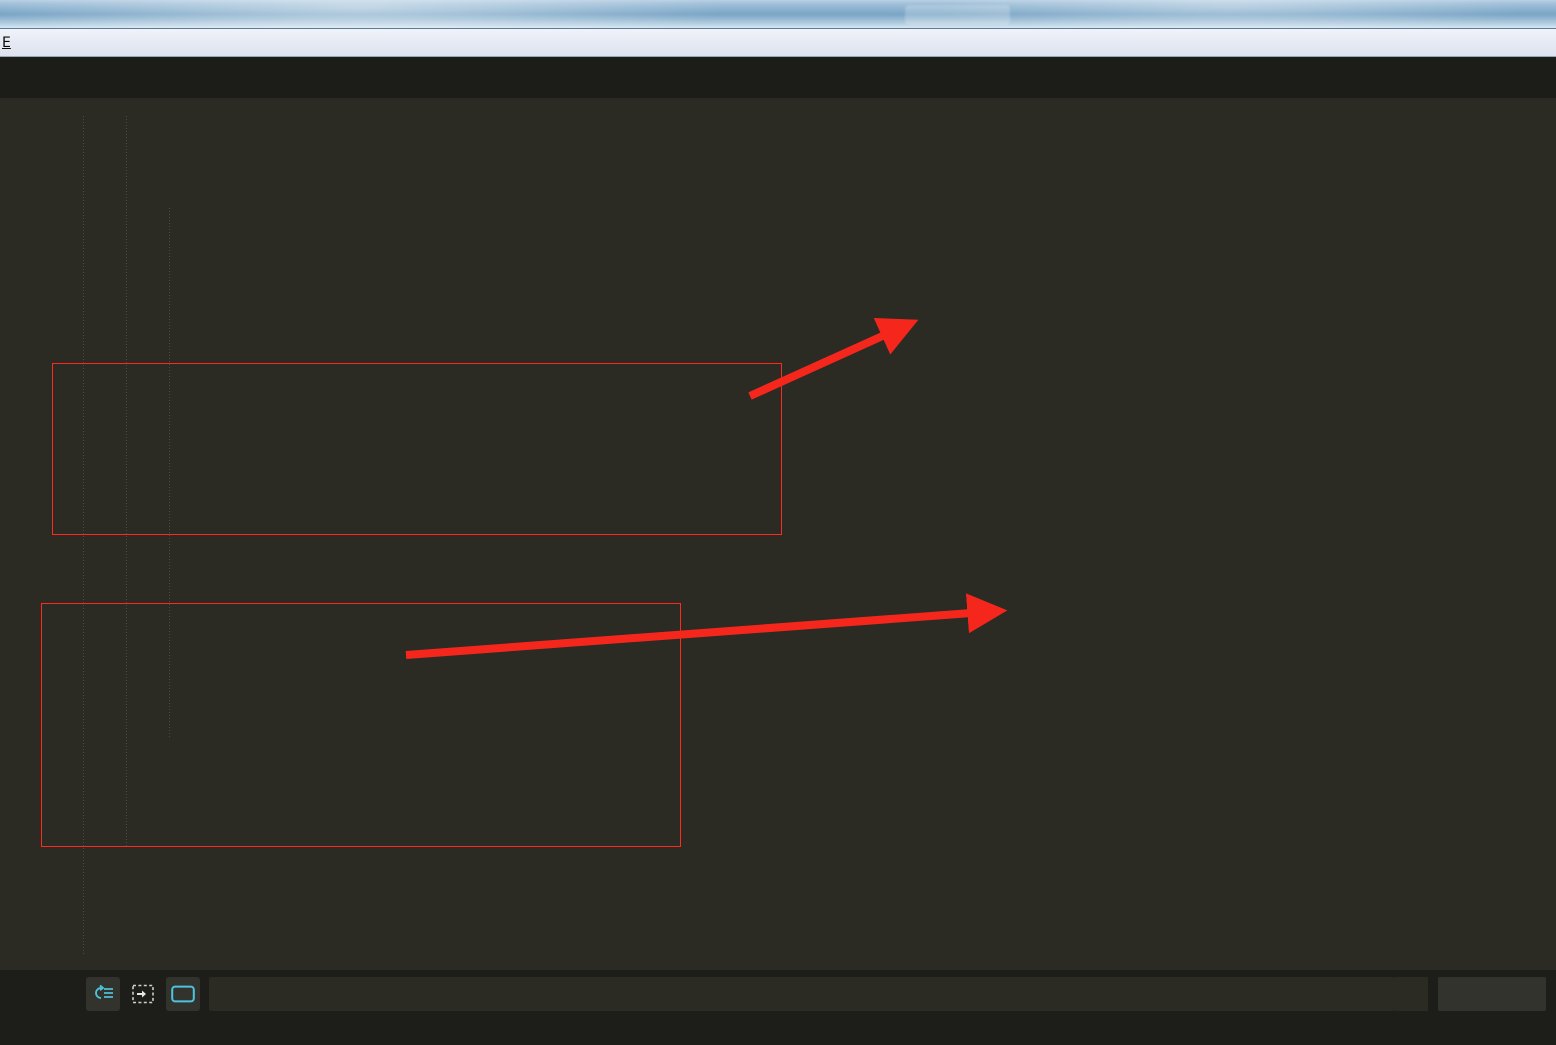 The width and height of the screenshot is (1556, 1045). What do you see at coordinates (183, 993) in the screenshot?
I see `highlight-icon` at bounding box center [183, 993].